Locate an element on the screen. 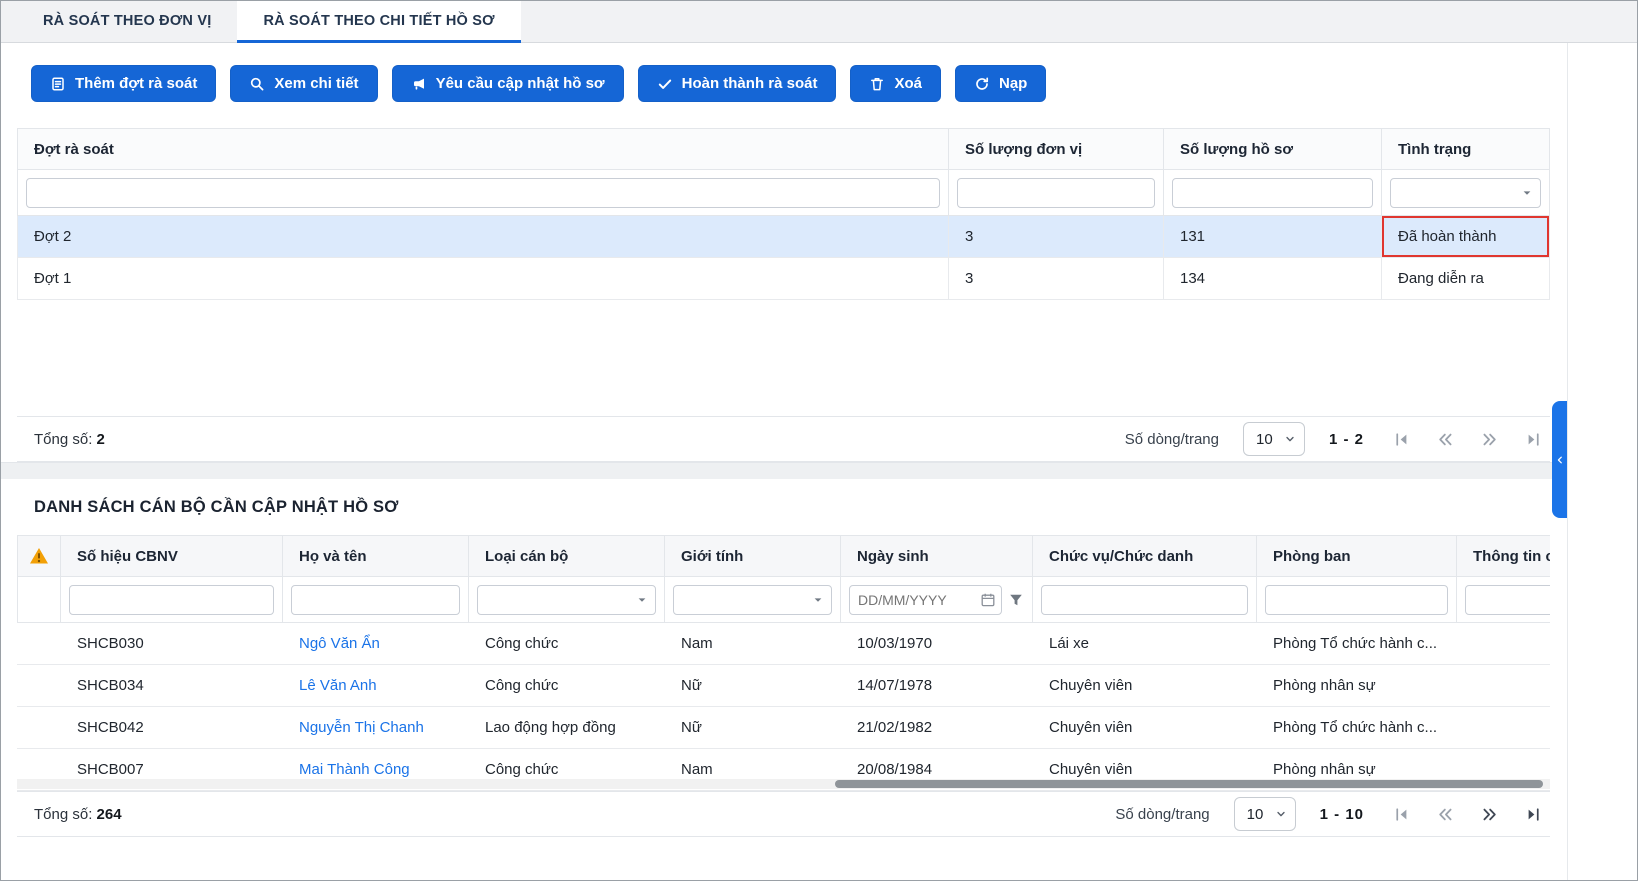 The width and height of the screenshot is (1638, 881). staff-name-link: Lê Văn Anh is located at coordinates (338, 685).